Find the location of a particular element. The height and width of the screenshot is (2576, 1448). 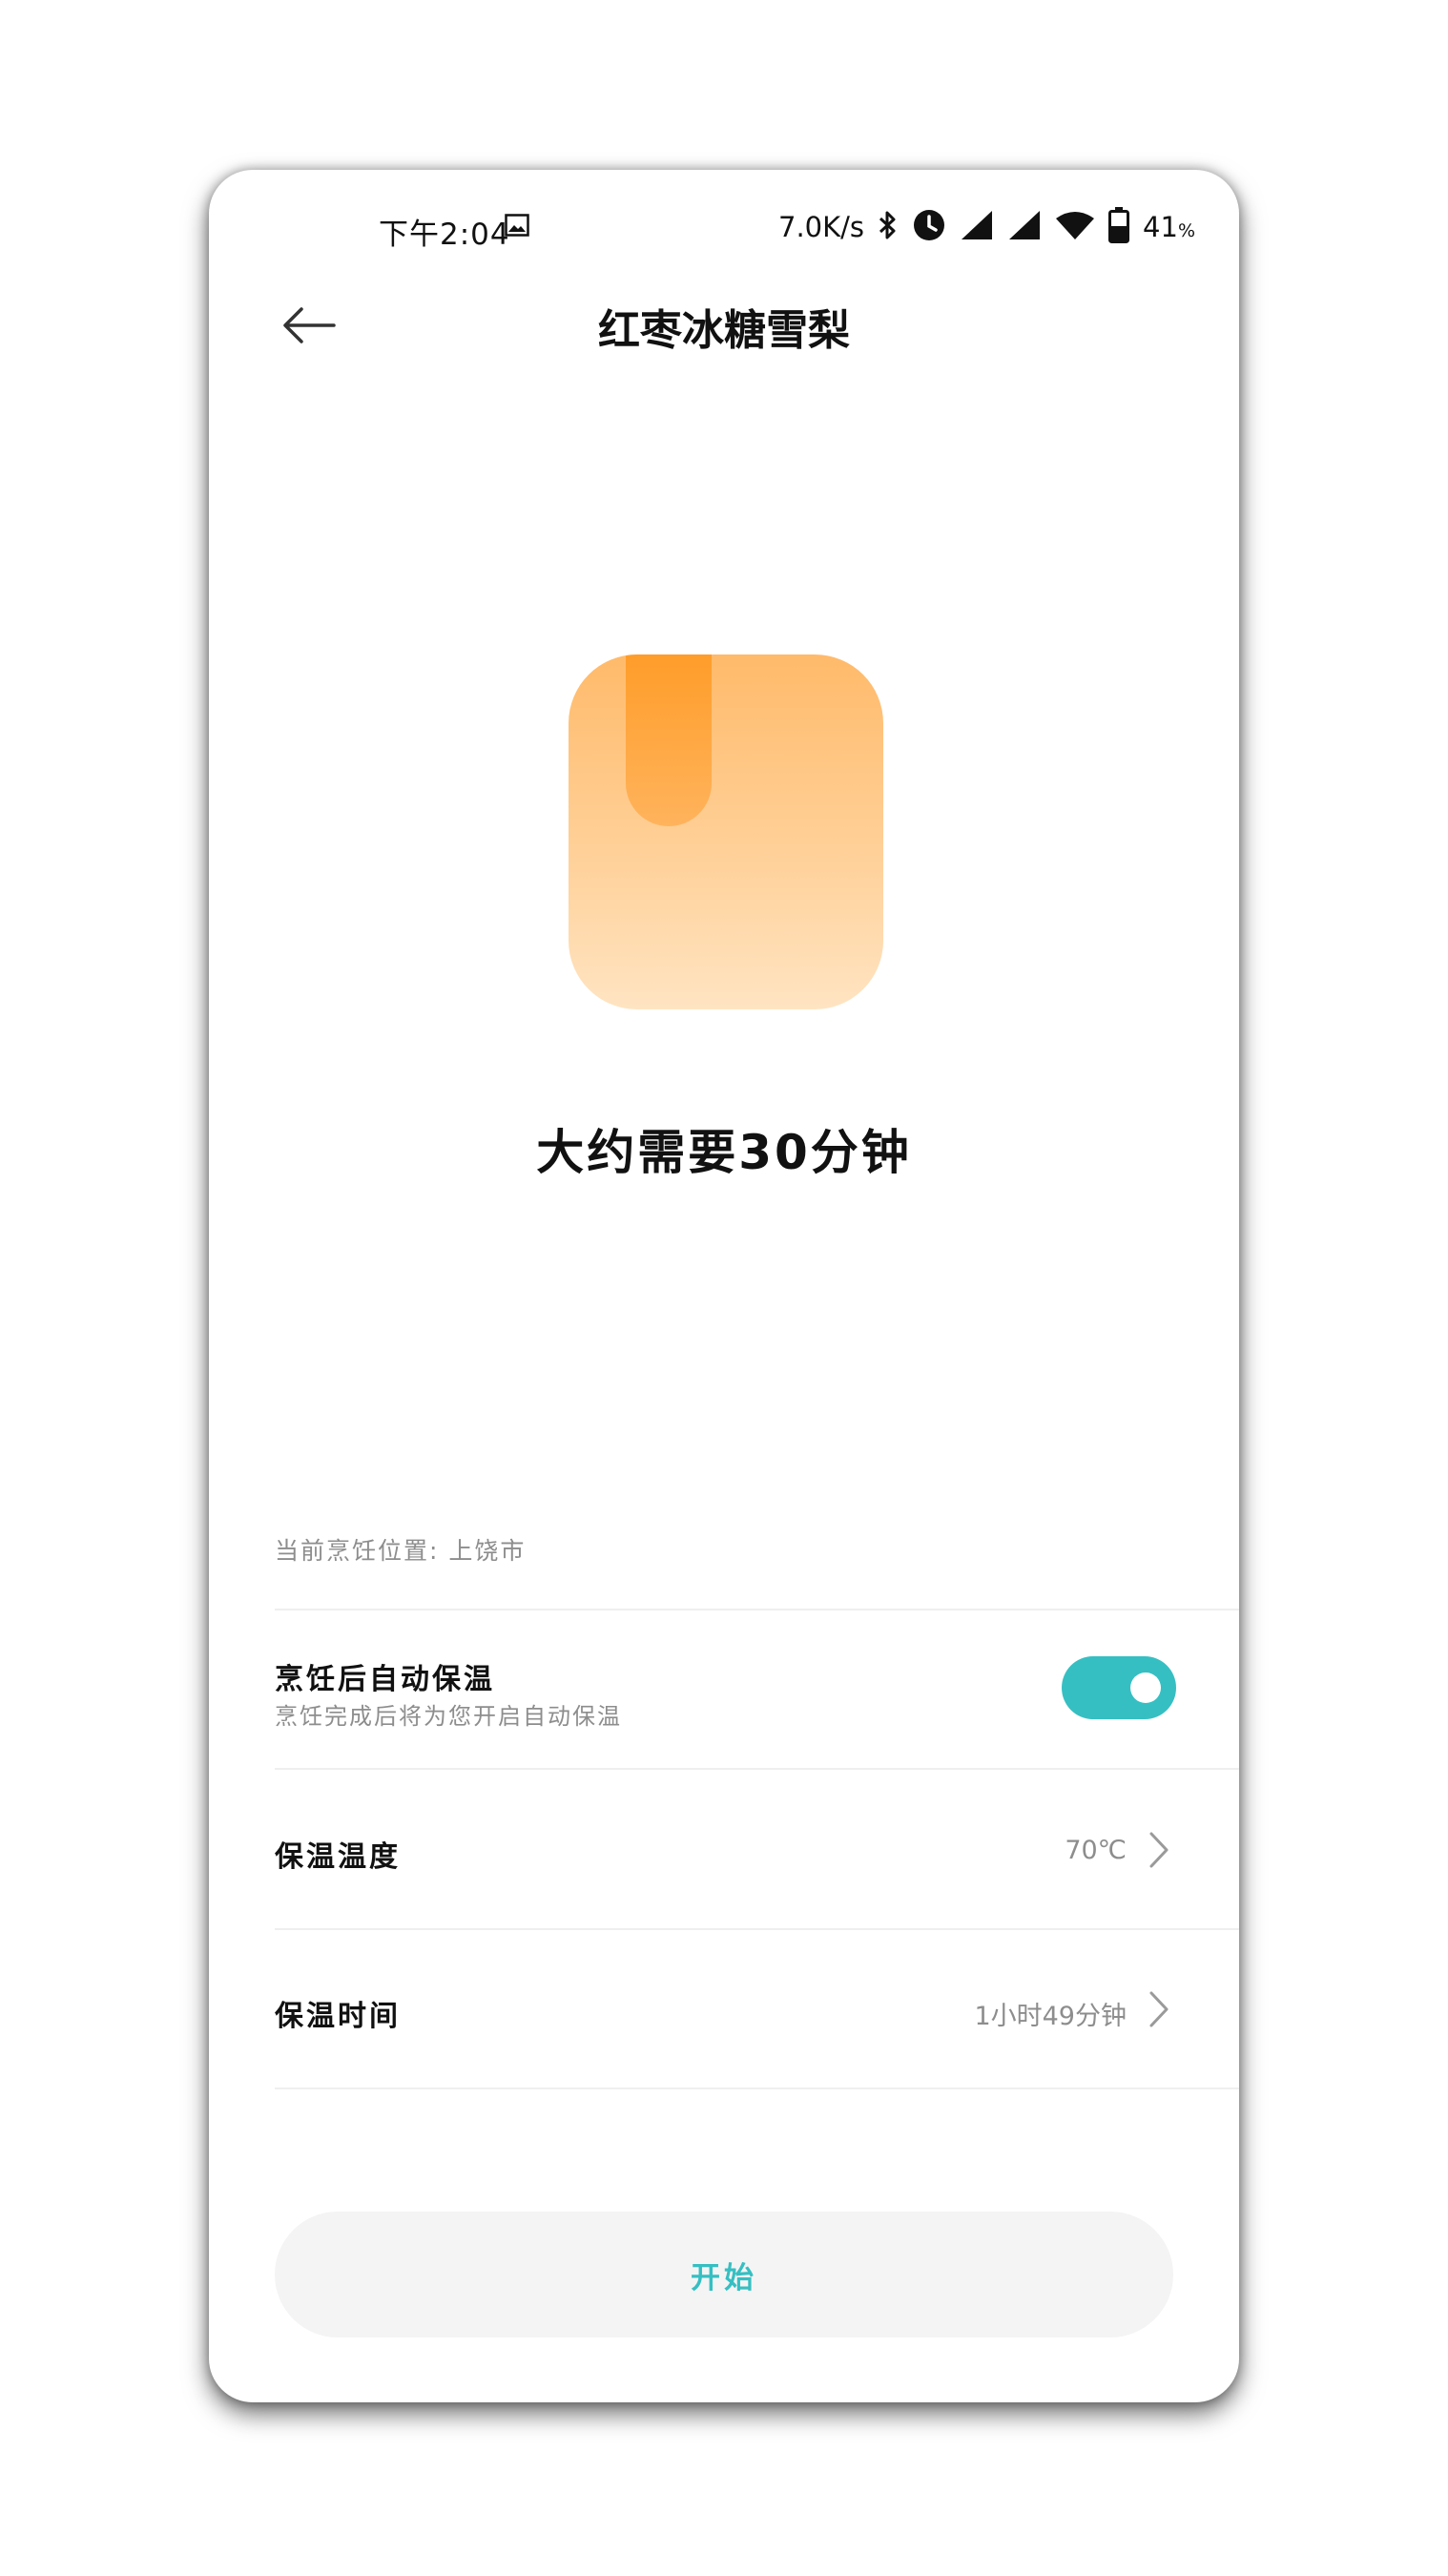

net-speed: 7.0K/s is located at coordinates (821, 227).